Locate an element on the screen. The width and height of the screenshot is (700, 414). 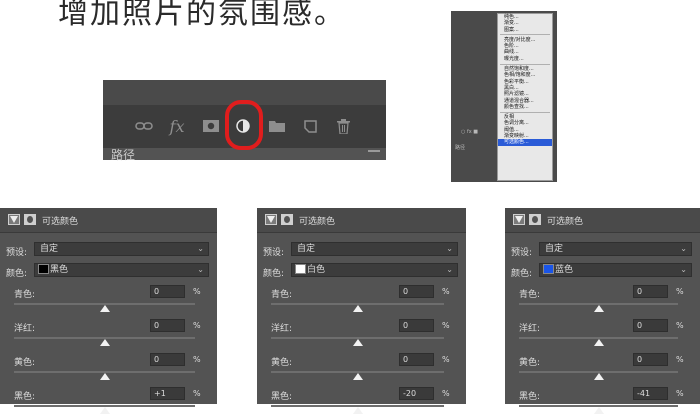
new-layer-icon is located at coordinates (310, 126).